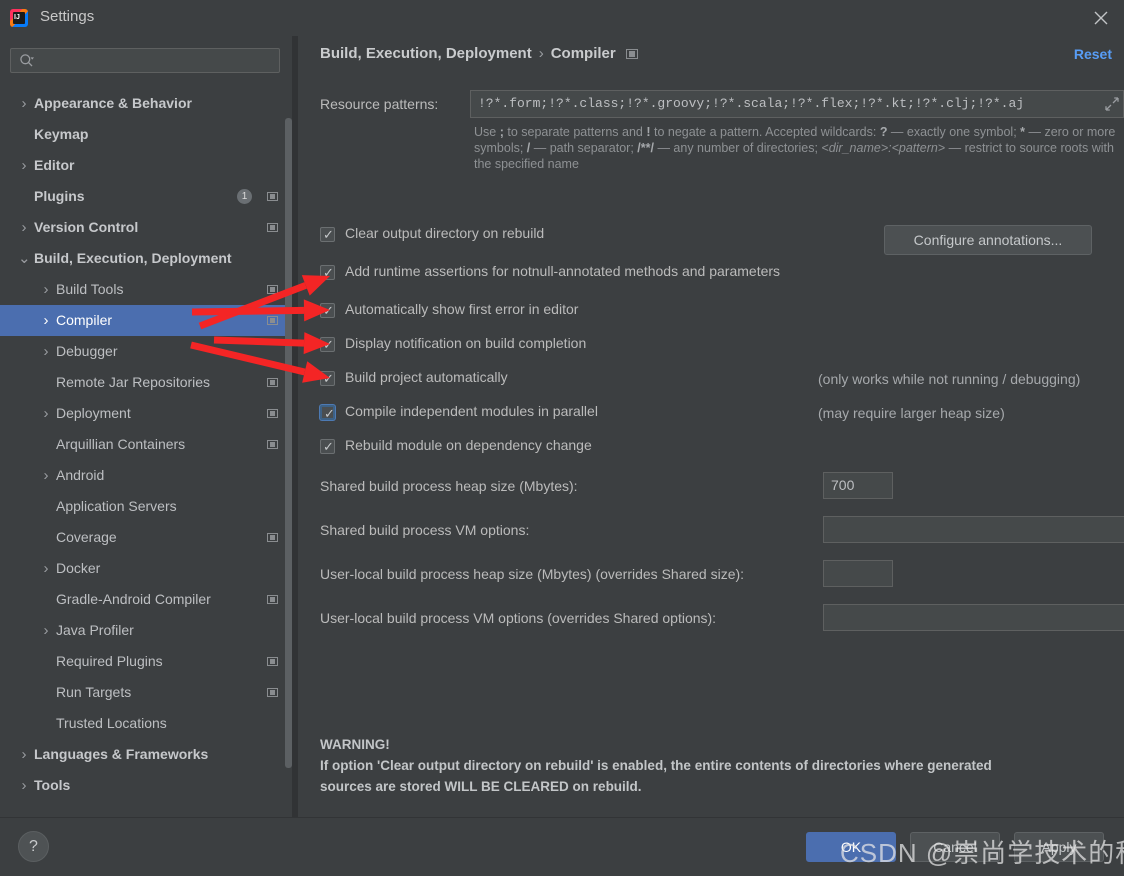  Describe the element at coordinates (146, 630) in the screenshot. I see `sidebar-item-java-profiler: › Java Profiler` at that location.